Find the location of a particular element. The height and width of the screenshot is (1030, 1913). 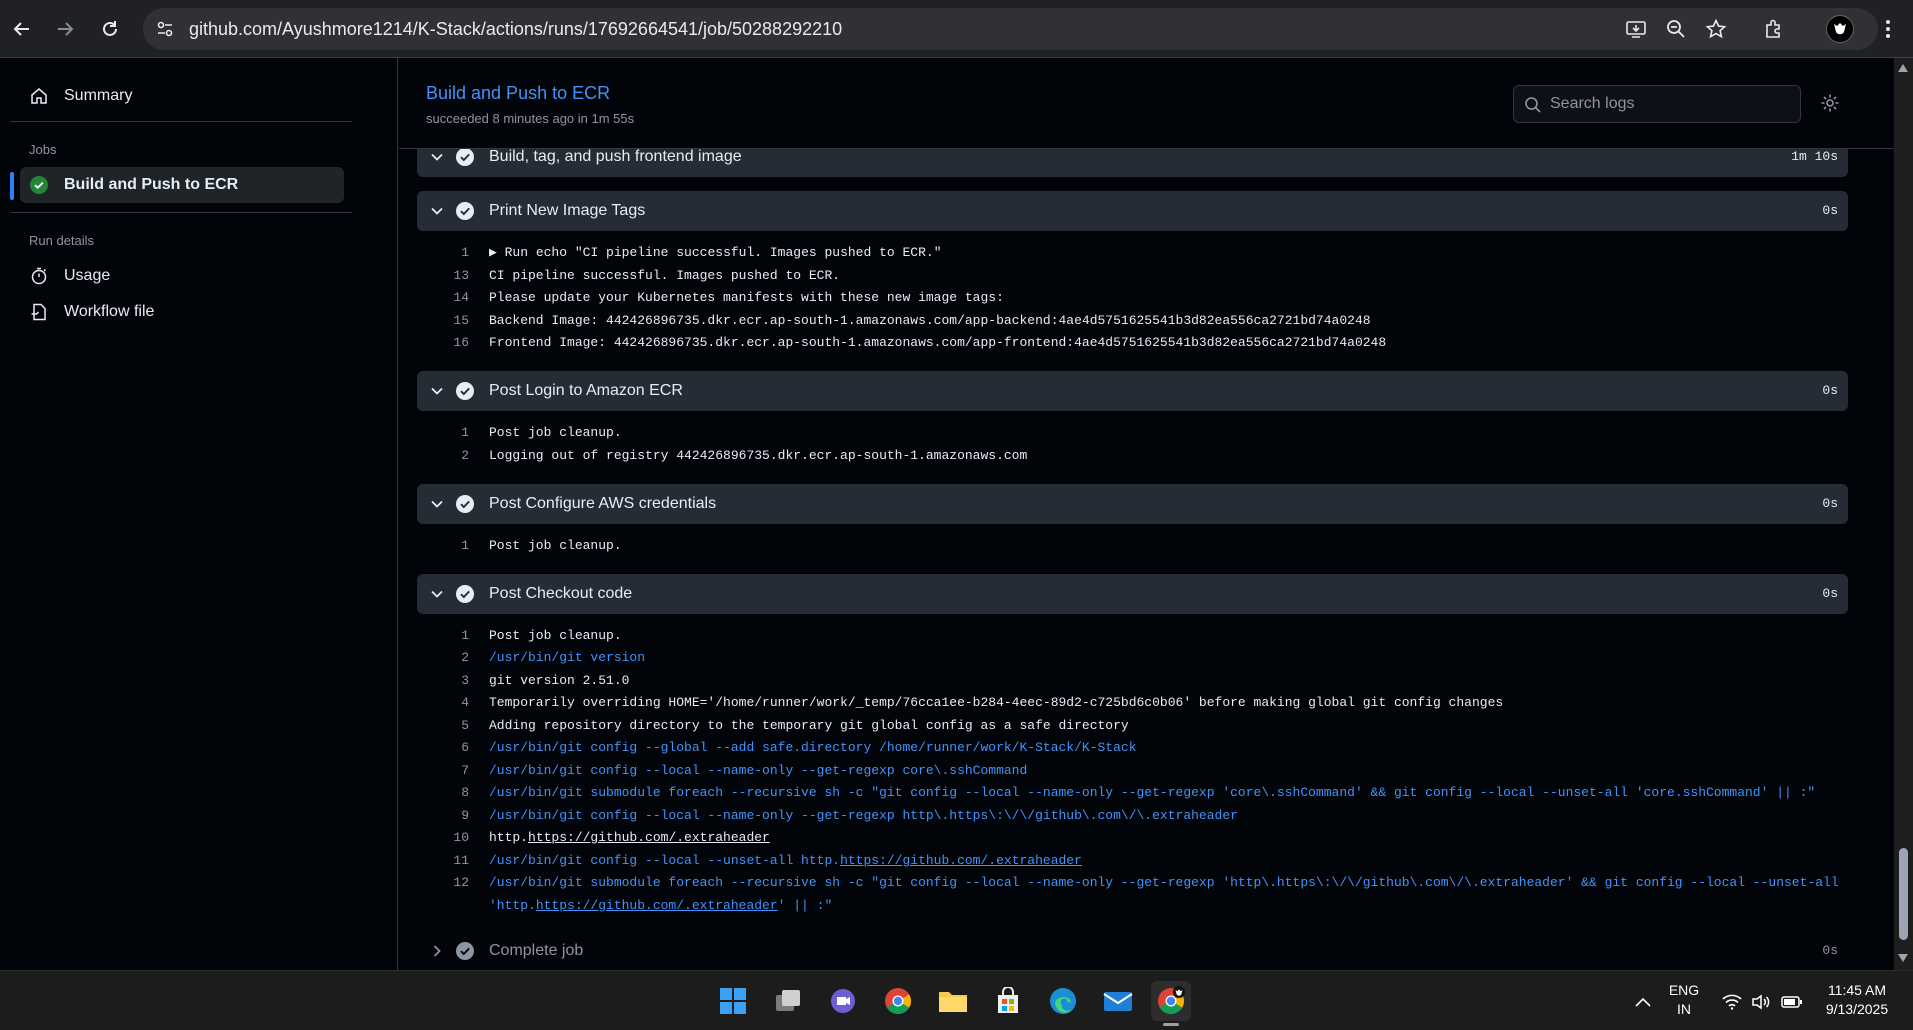

extensions-button is located at coordinates (1774, 29).